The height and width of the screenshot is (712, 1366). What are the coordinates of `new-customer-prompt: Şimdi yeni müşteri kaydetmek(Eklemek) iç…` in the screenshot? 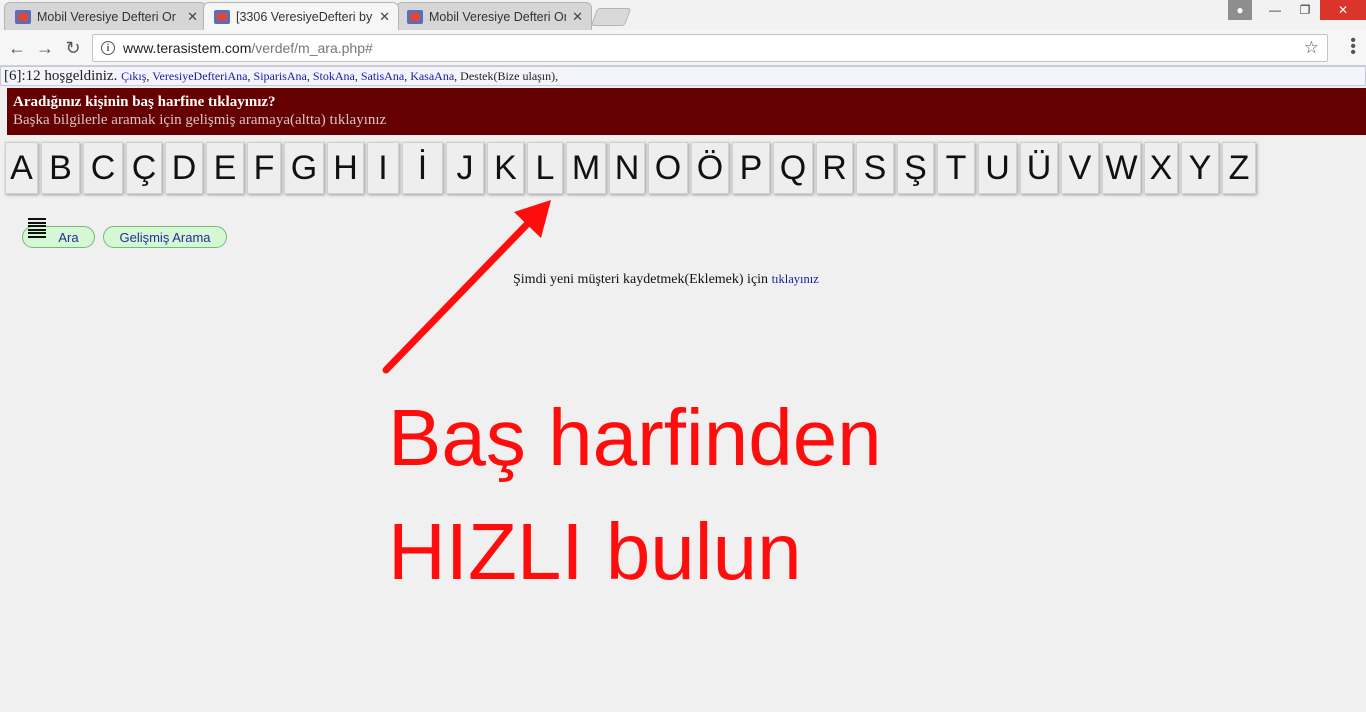 It's located at (666, 280).